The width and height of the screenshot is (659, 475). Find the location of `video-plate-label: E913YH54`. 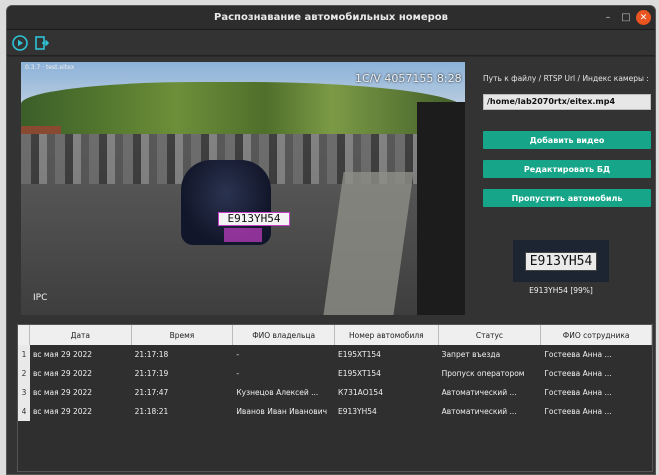

video-plate-label: E913YH54 is located at coordinates (254, 219).